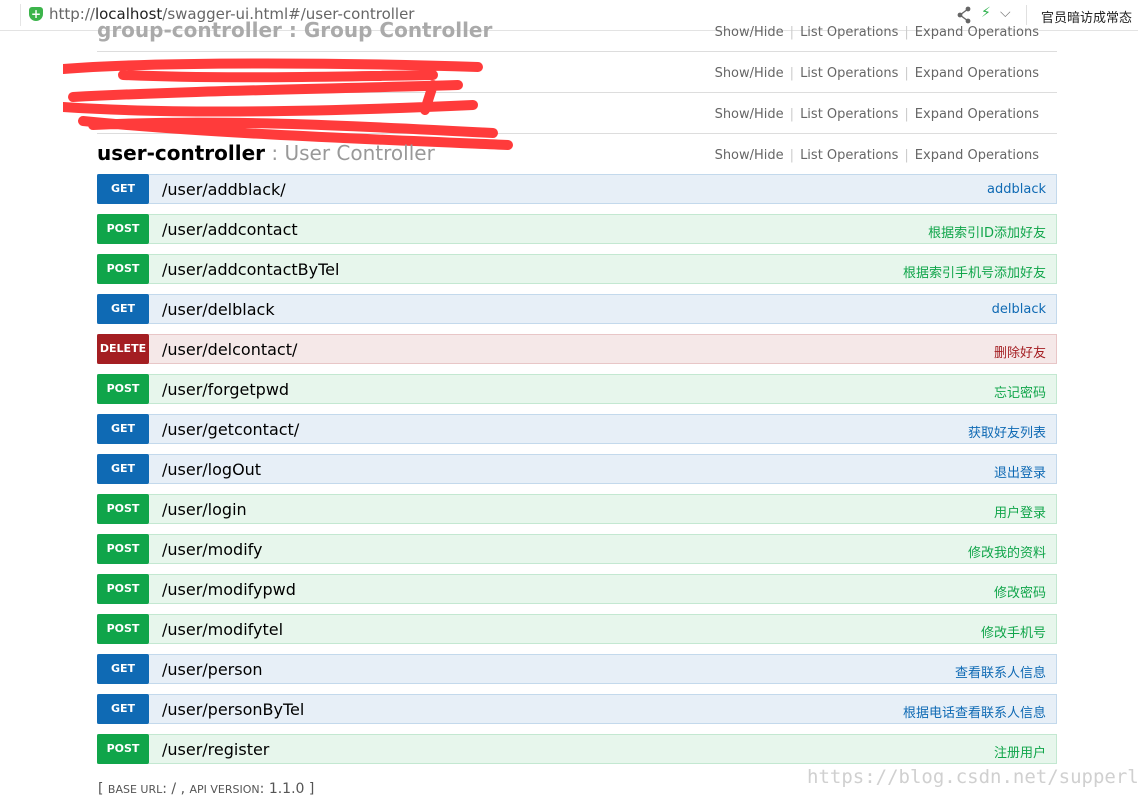 The height and width of the screenshot is (797, 1138). Describe the element at coordinates (577, 629) in the screenshot. I see `operation-row: POST /user/modifytel 修改手机号` at that location.